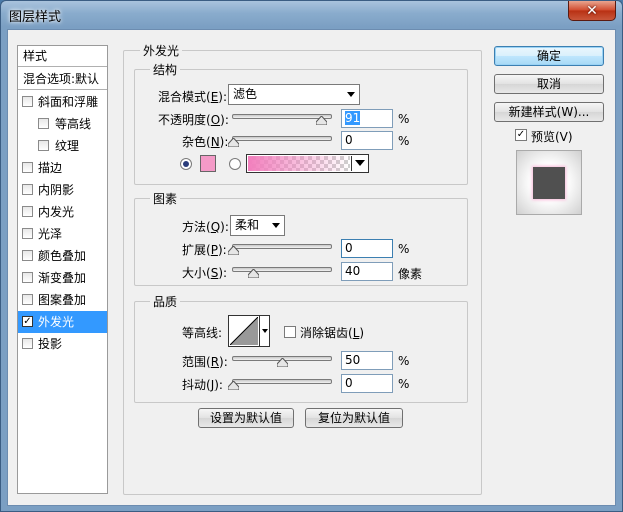 The image size is (623, 512). Describe the element at coordinates (282, 246) in the screenshot. I see `spread-slider-track` at that location.